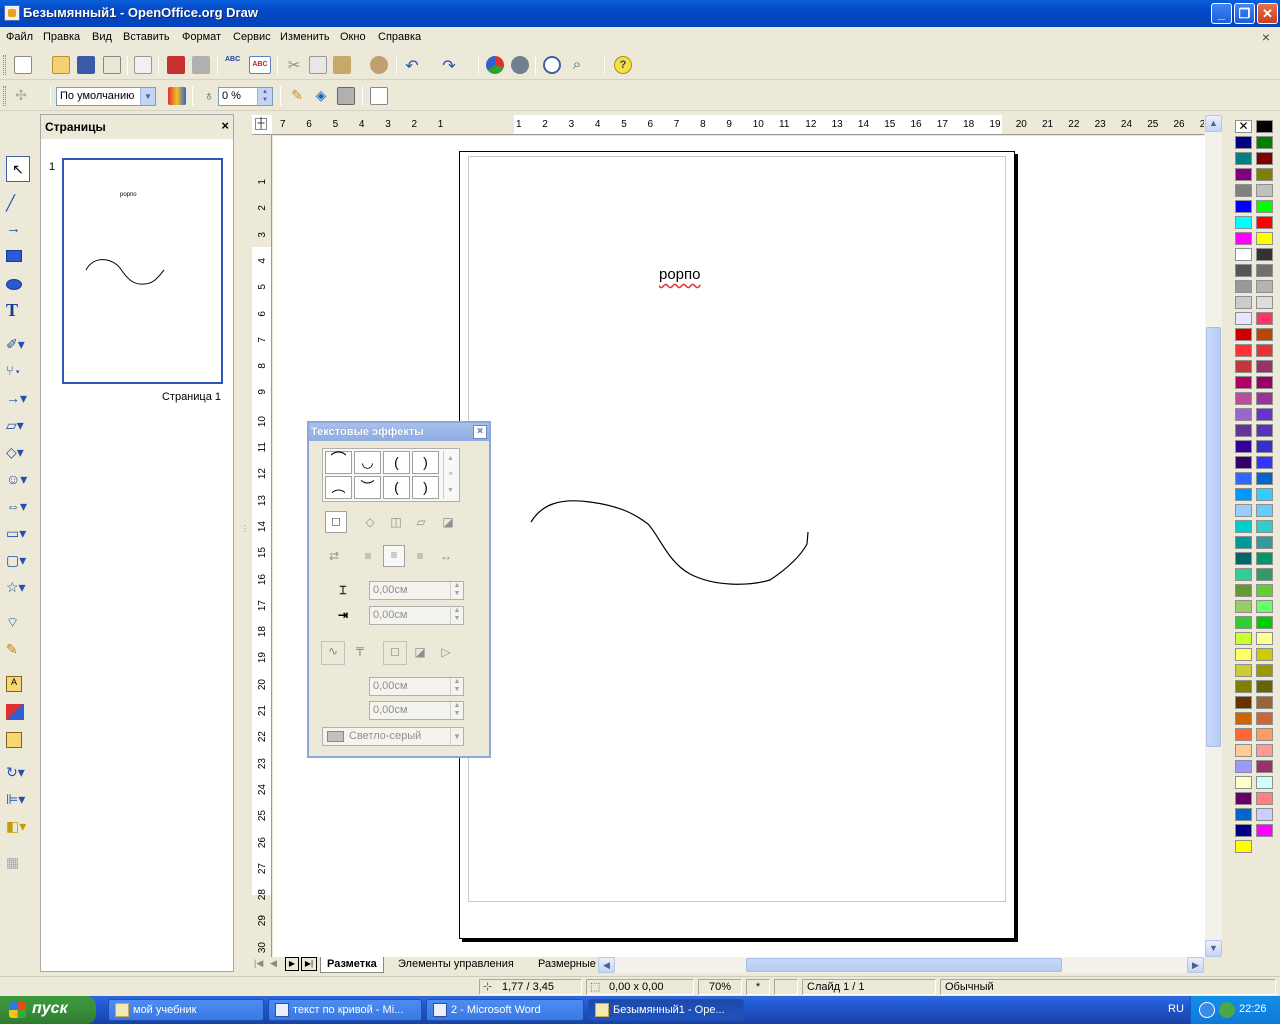  I want to click on slant-shadow-icon: ▷, so click(446, 652).